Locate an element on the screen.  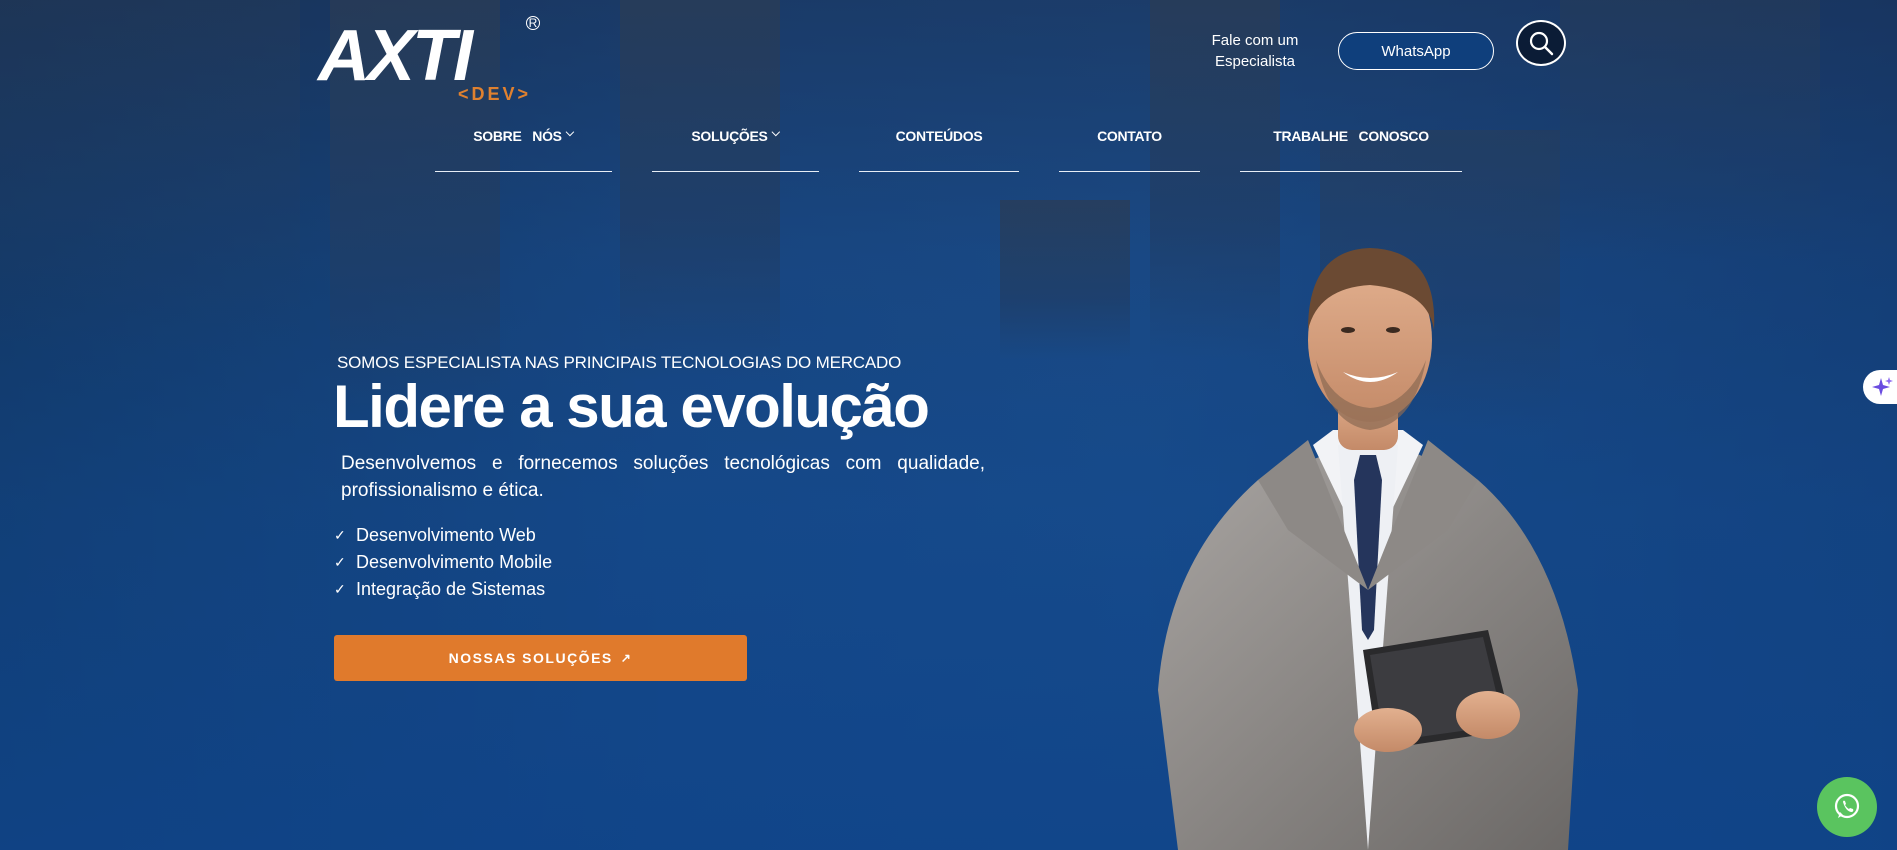
logo-wordmark: AXTI is located at coordinates (395, 56).